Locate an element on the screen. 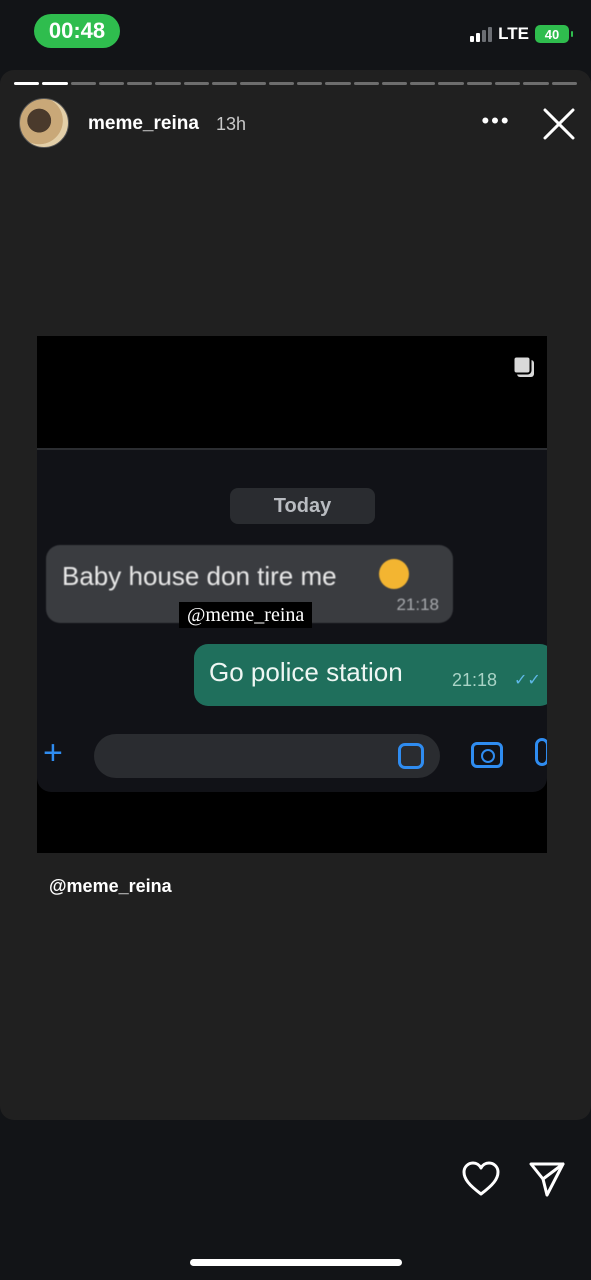 This screenshot has width=591, height=1280. close-icon is located at coordinates (559, 124).